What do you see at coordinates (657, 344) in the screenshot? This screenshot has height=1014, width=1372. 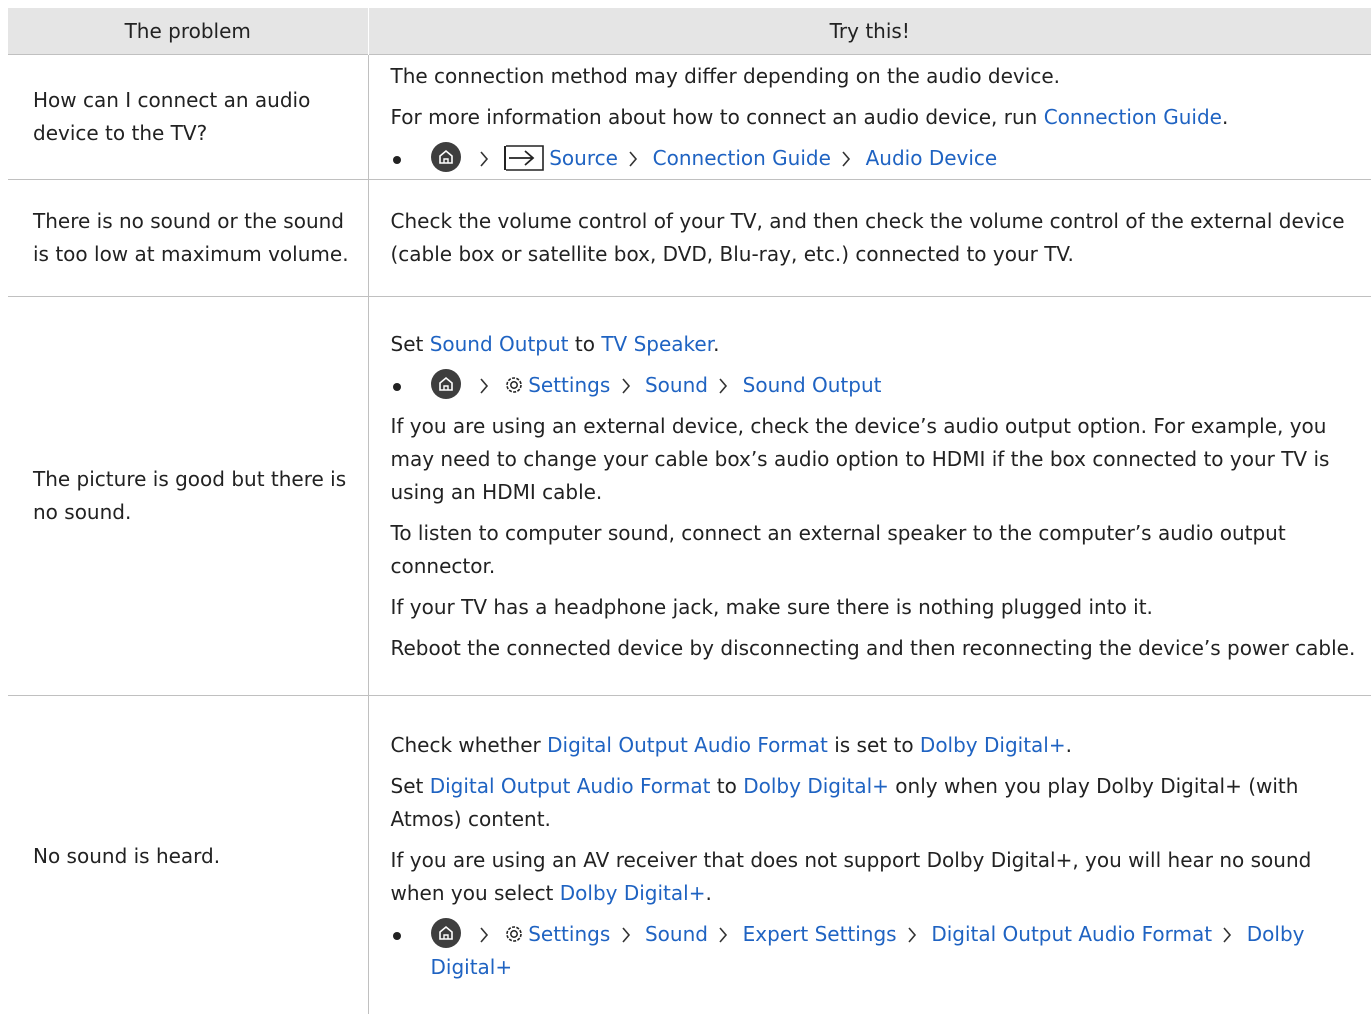 I see `tv-speaker-link: TV Speaker` at bounding box center [657, 344].